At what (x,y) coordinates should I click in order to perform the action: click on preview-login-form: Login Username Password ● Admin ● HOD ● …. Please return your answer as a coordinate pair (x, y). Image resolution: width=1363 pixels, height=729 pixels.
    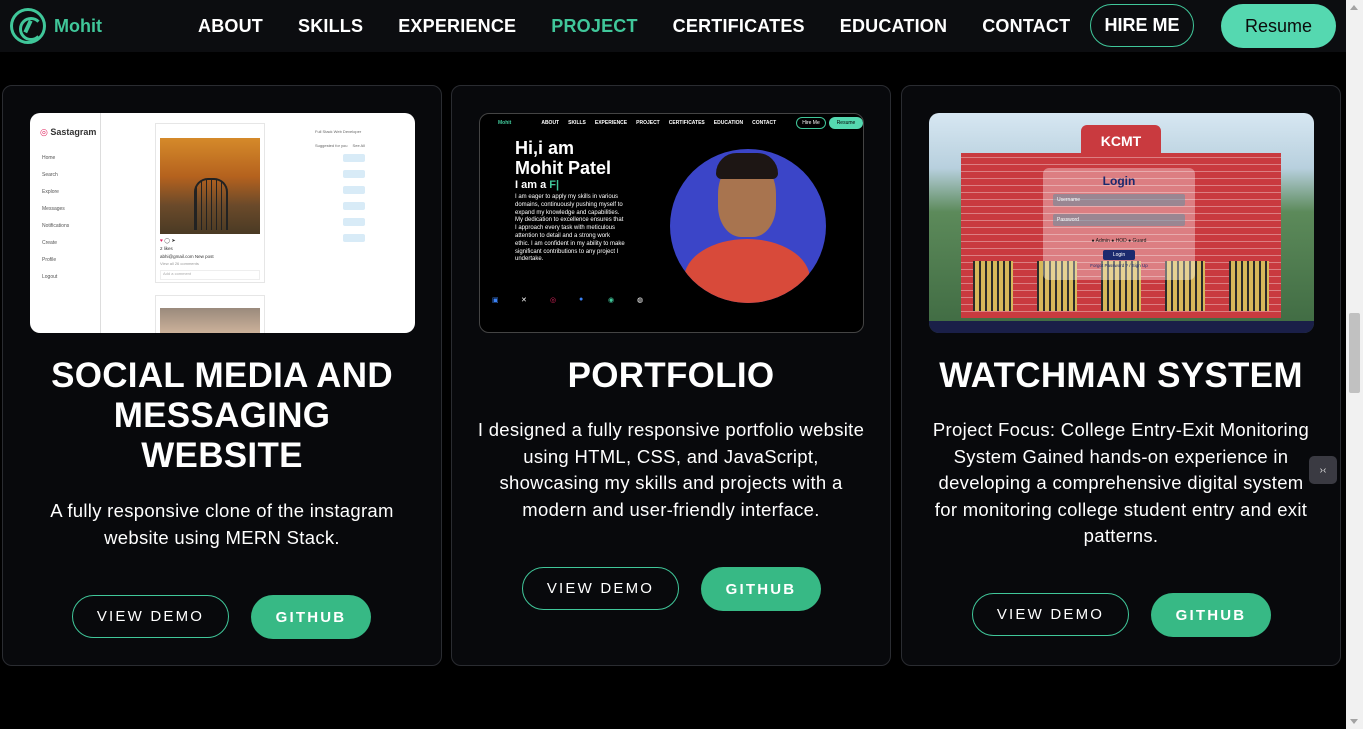
    Looking at the image, I should click on (1119, 224).